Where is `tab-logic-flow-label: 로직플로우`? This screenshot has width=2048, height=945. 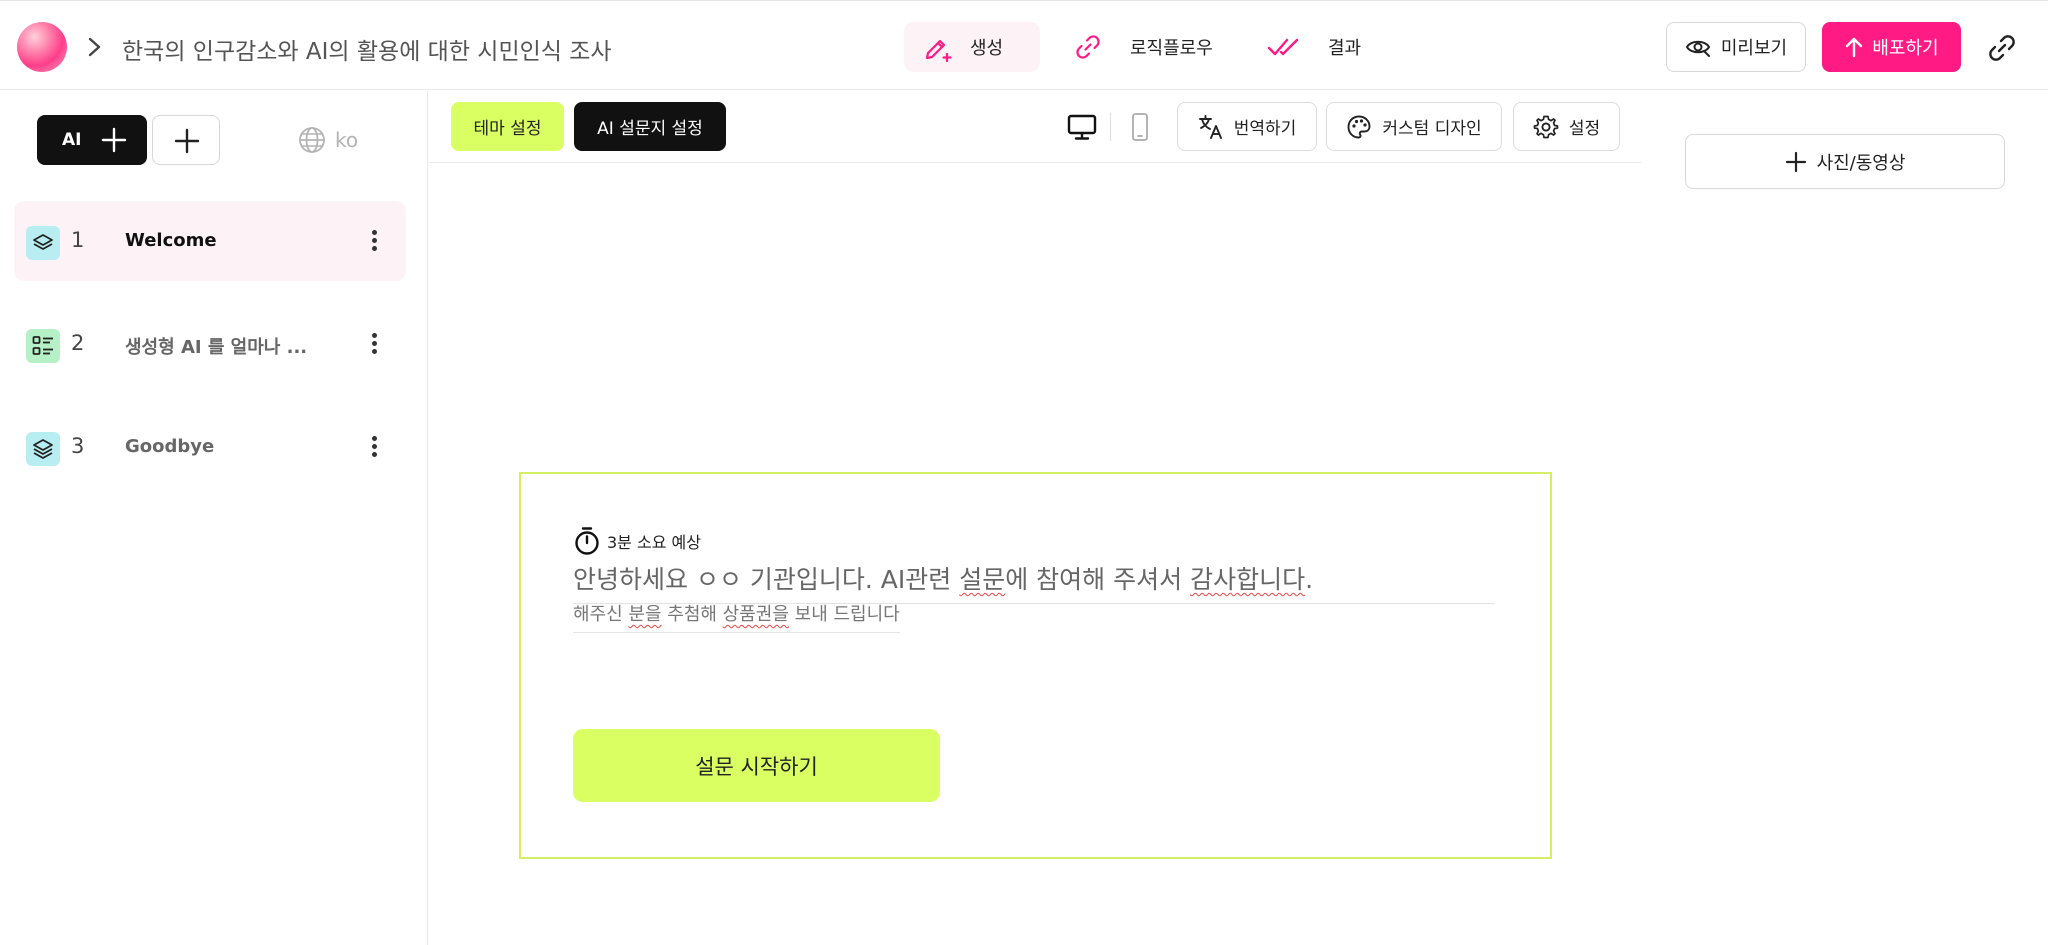
tab-logic-flow-label: 로직플로우 is located at coordinates (1171, 48).